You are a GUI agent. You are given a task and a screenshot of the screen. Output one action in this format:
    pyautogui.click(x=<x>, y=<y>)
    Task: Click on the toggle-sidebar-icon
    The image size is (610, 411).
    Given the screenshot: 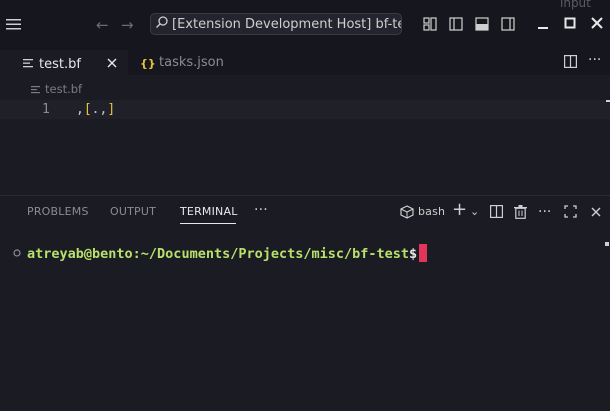 What is the action you would take?
    pyautogui.click(x=456, y=24)
    